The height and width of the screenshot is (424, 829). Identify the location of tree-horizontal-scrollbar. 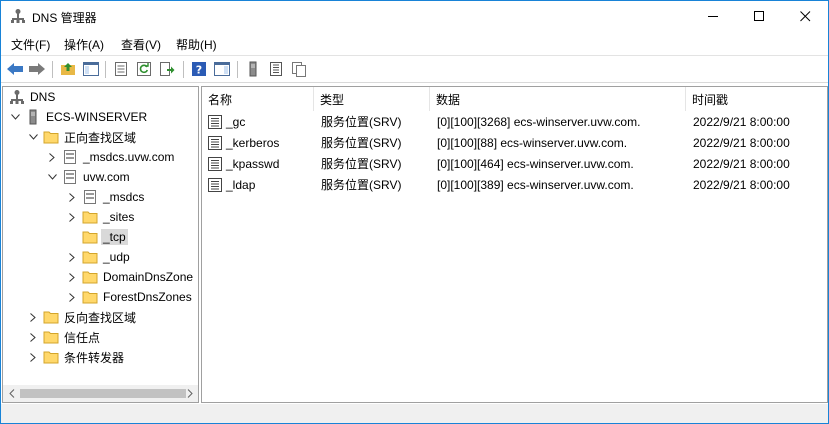
(100, 393).